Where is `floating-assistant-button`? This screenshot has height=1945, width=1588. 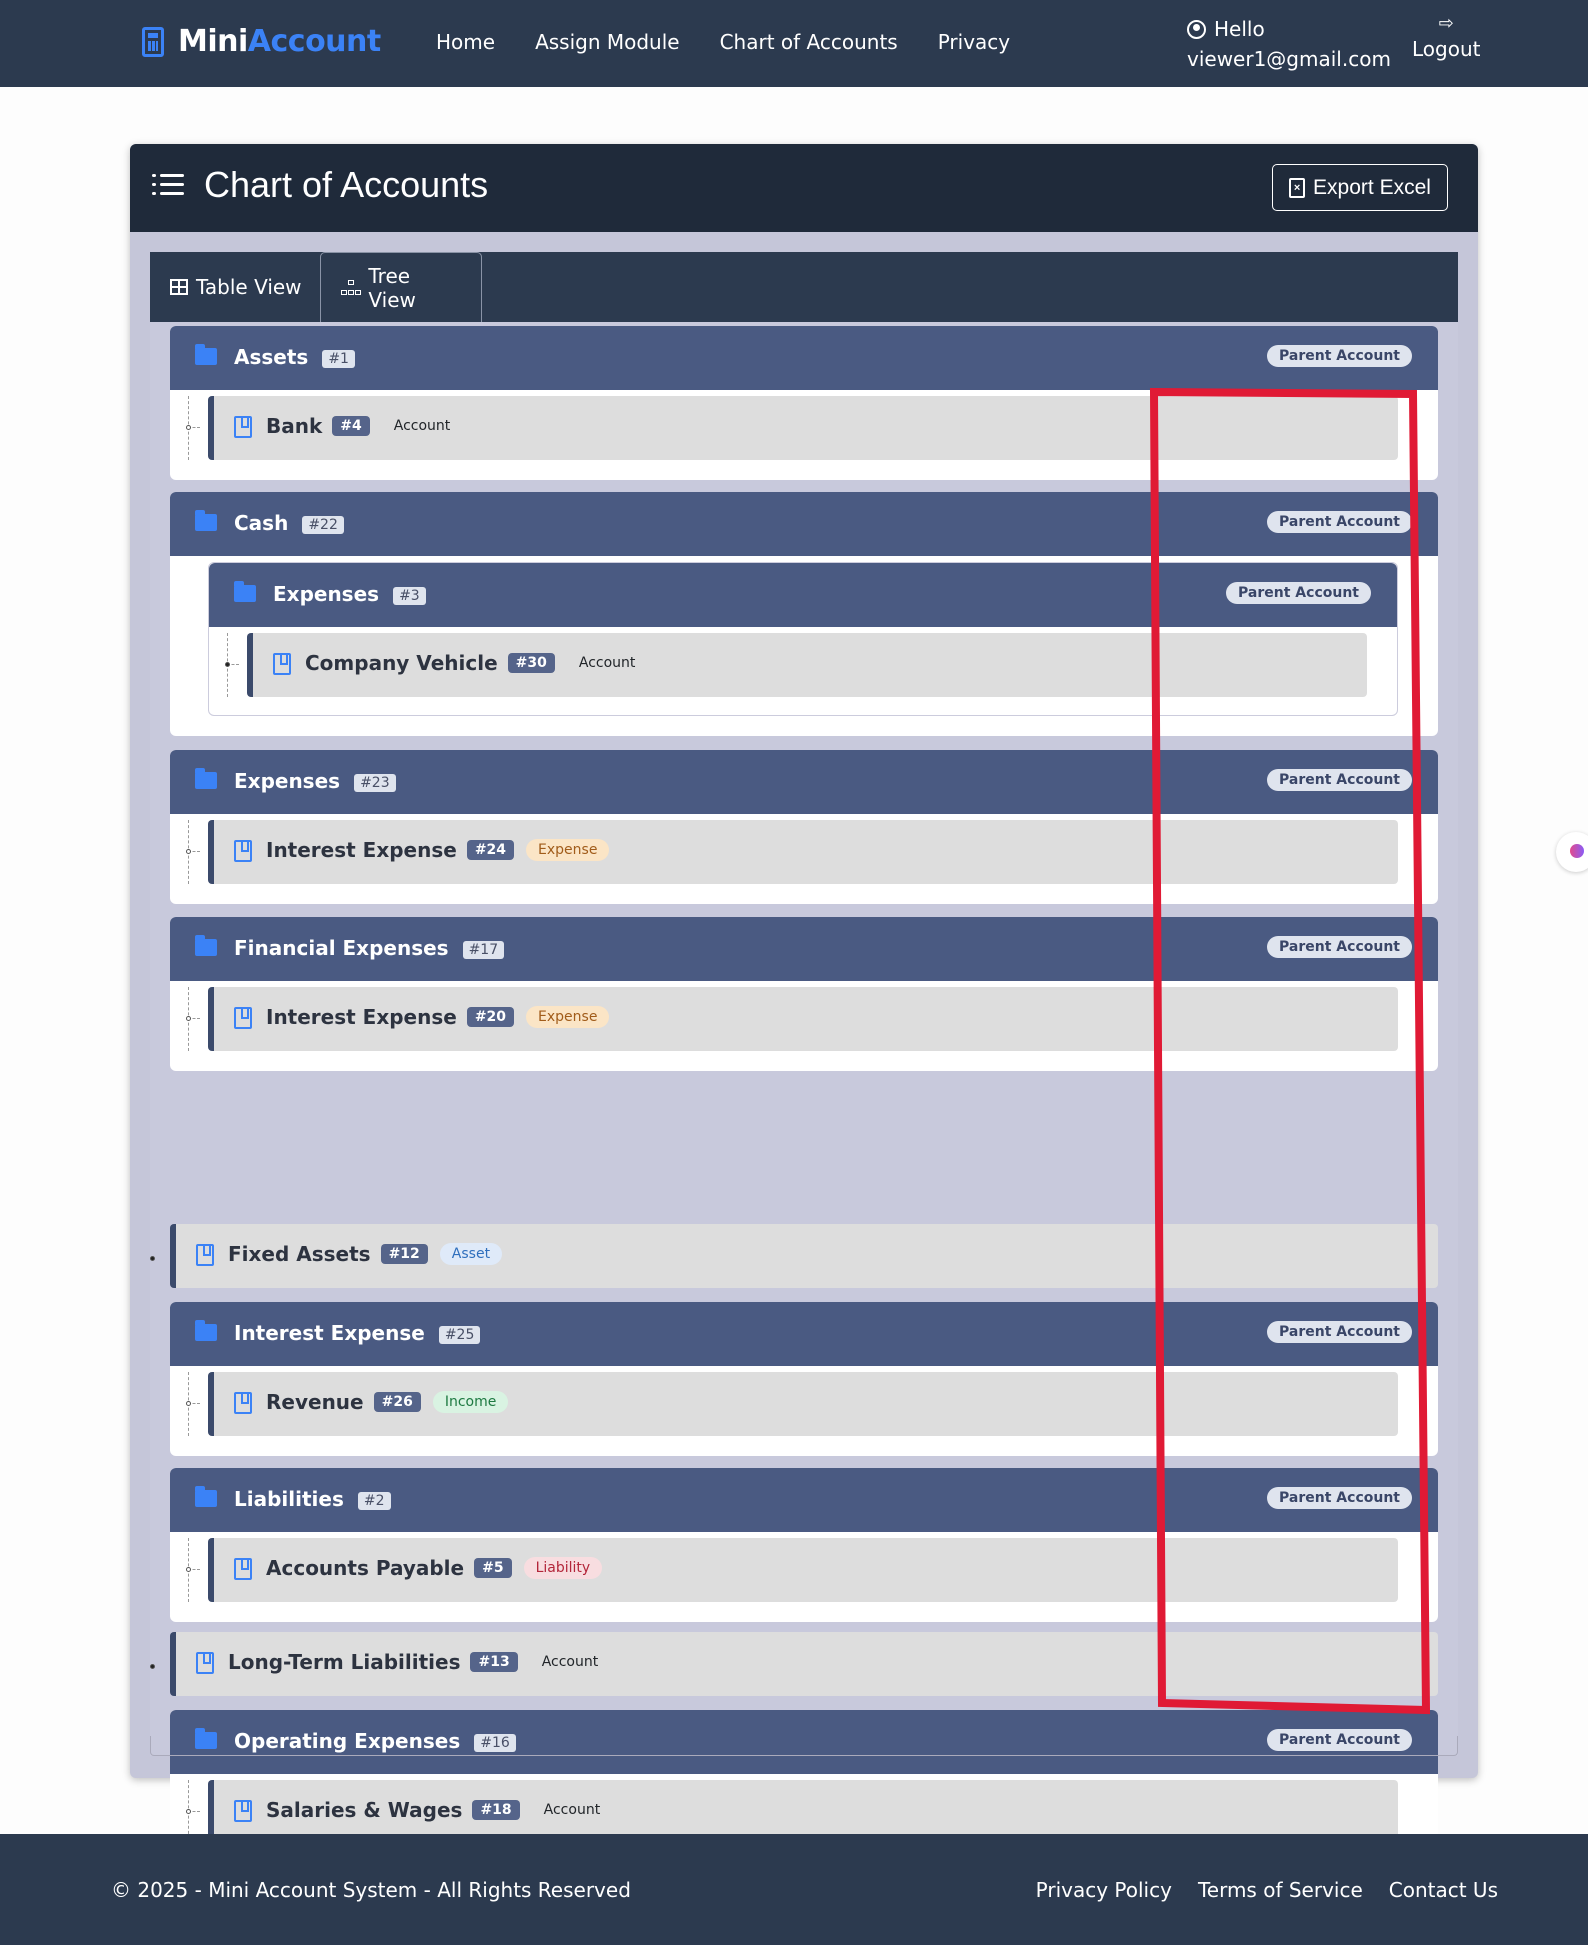
floating-assistant-button is located at coordinates (1572, 852).